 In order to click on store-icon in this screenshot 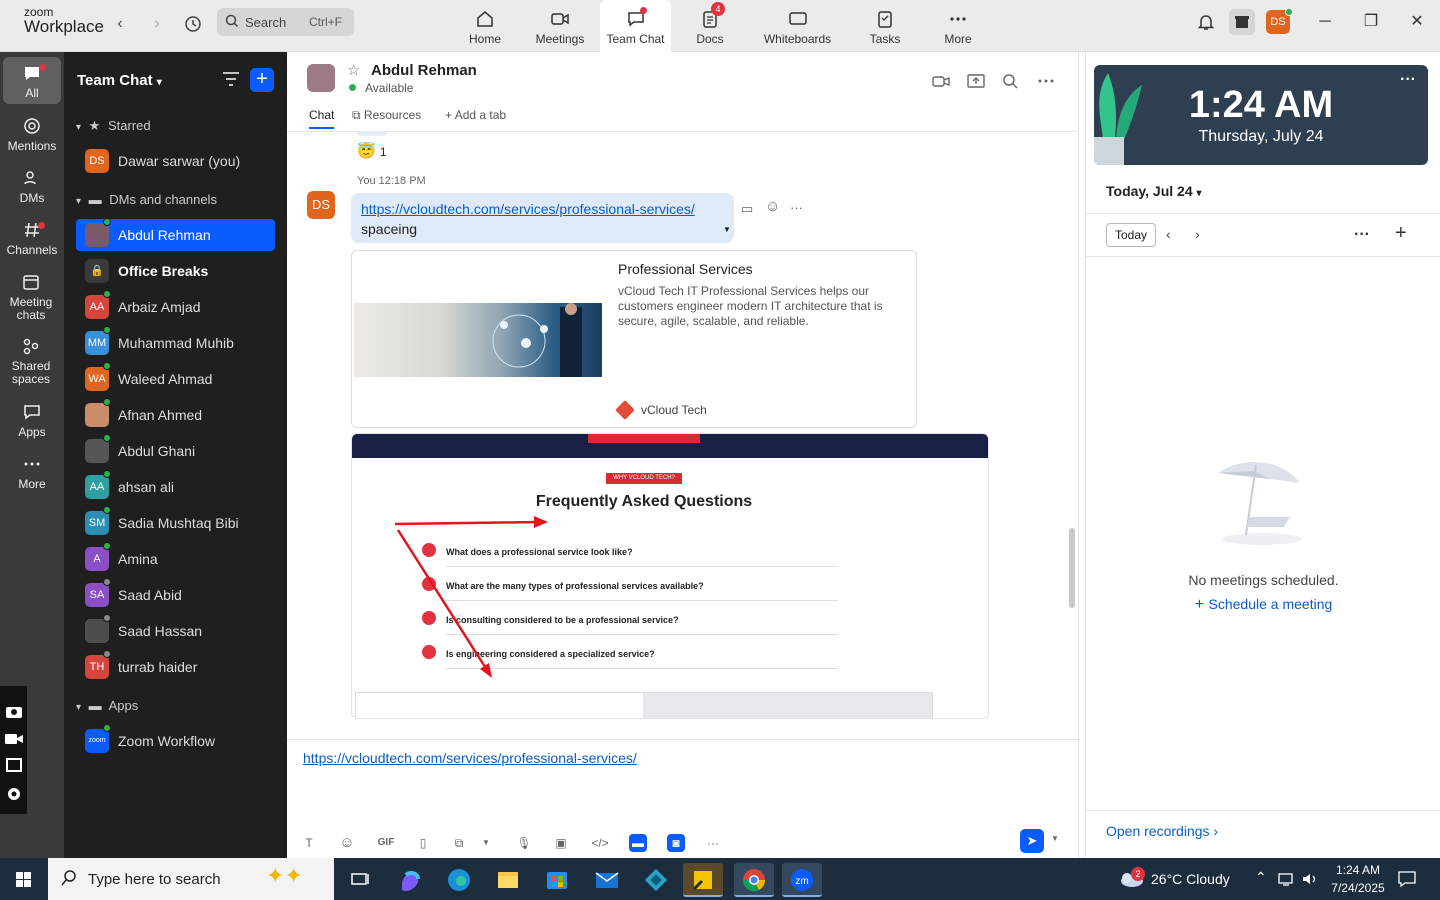, I will do `click(557, 880)`.